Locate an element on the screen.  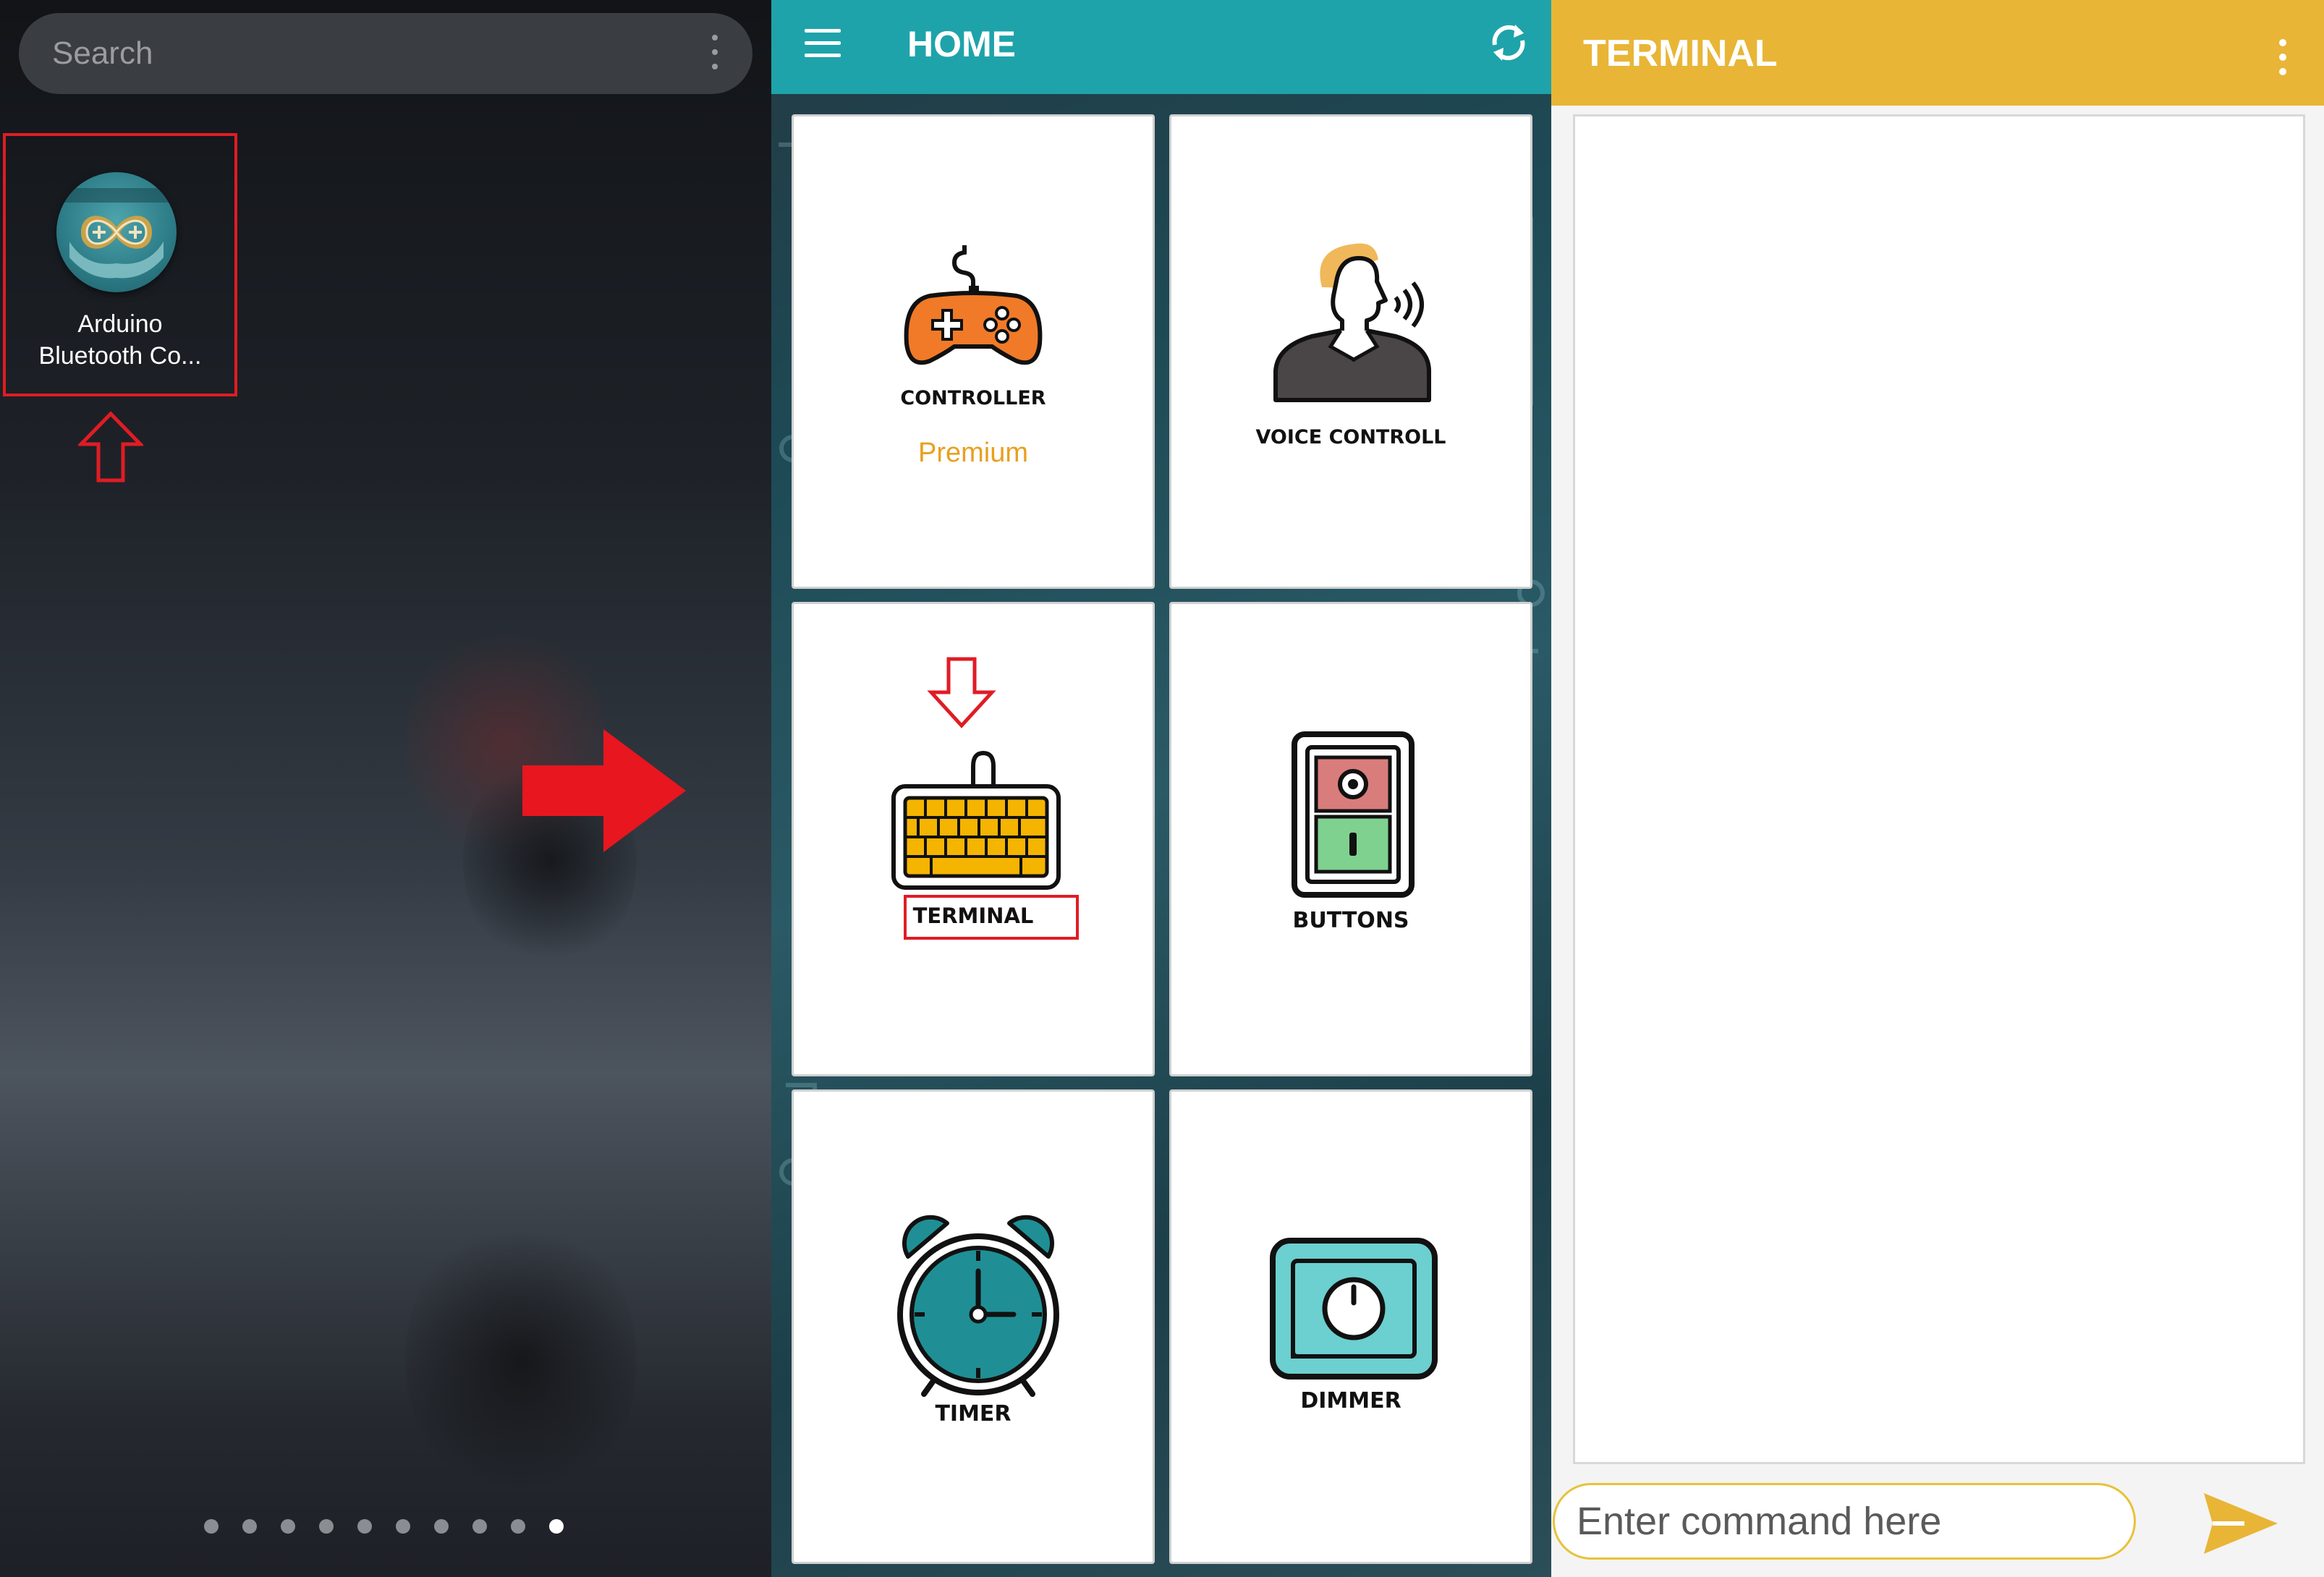
search-placeholder: Search is located at coordinates (102, 53).